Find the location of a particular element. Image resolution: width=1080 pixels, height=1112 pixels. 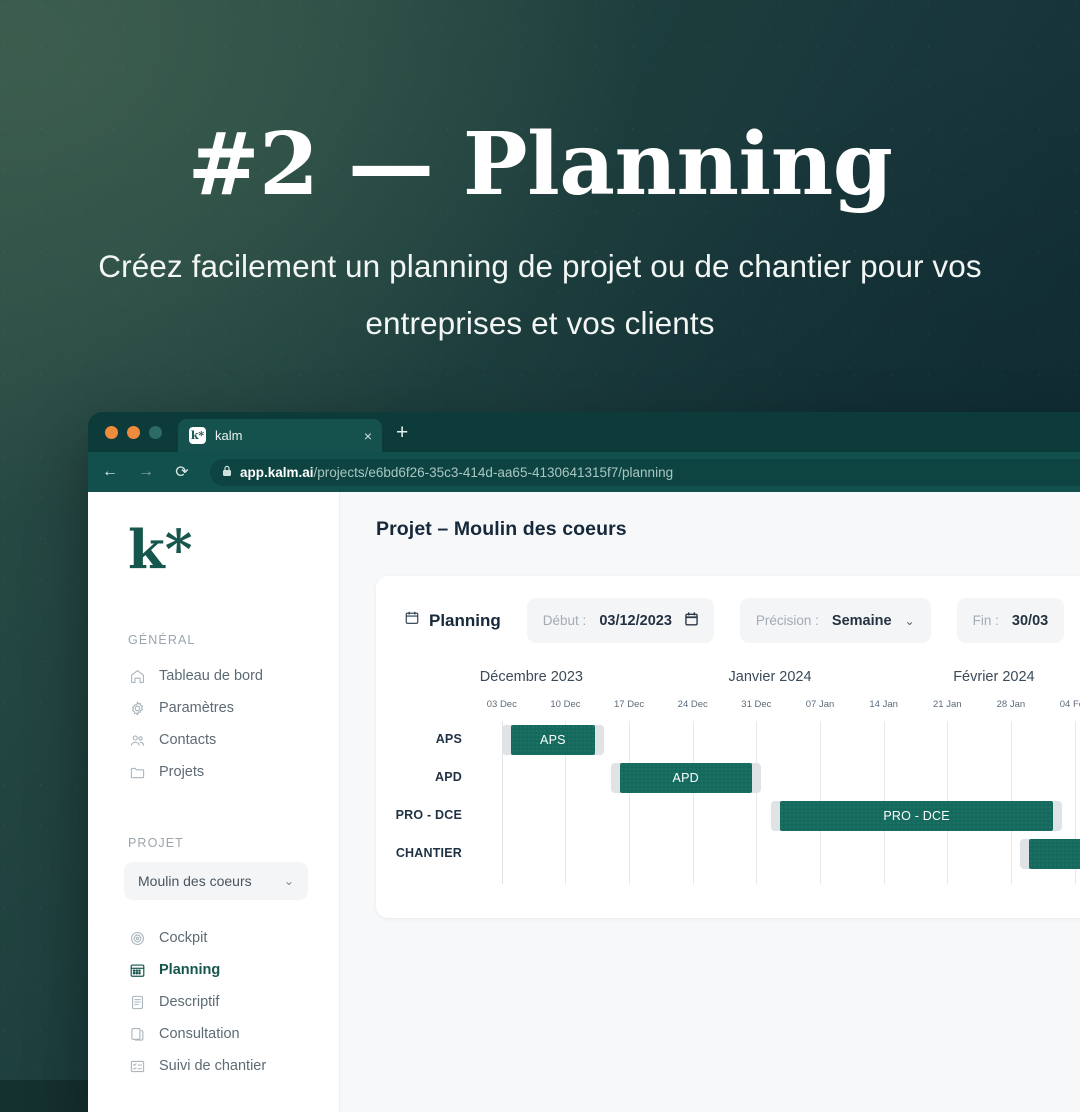

gantt-tick: 07 Jan is located at coordinates (820, 704).